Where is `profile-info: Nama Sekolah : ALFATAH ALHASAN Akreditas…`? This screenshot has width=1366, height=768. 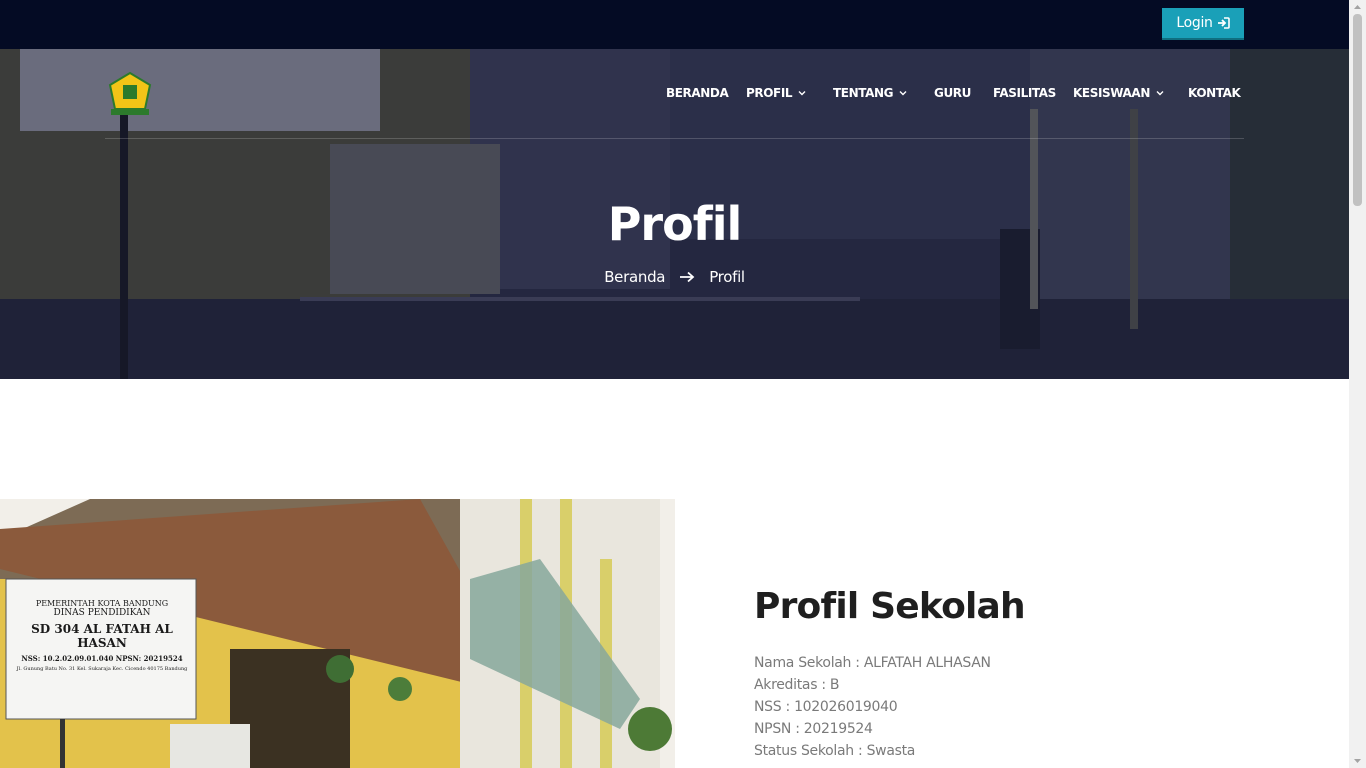 profile-info: Nama Sekolah : ALFATAH ALHASAN Akreditas… is located at coordinates (872, 707).